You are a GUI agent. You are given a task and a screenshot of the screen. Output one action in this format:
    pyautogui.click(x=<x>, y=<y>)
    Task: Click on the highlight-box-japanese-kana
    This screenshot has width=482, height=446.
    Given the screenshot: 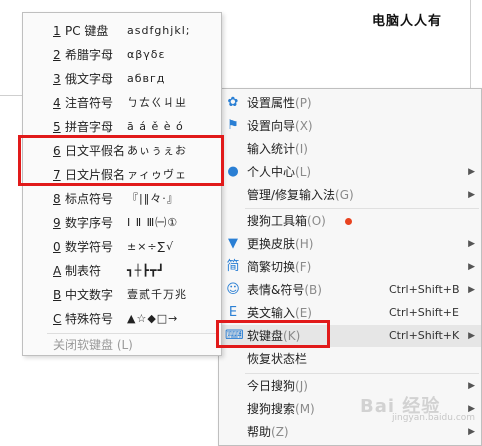 What is the action you would take?
    pyautogui.click(x=121, y=160)
    